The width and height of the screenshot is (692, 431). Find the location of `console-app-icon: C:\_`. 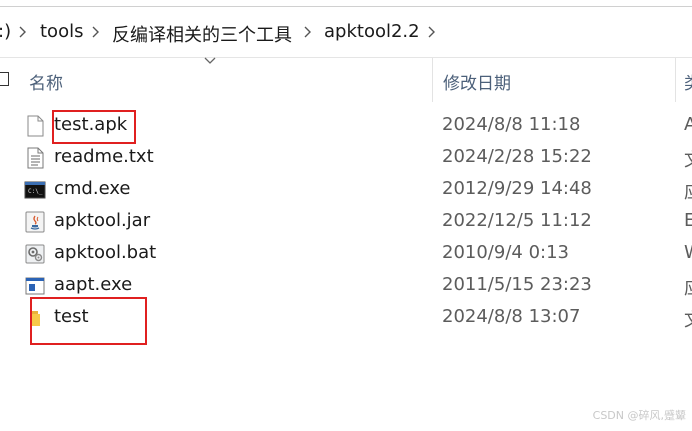

console-app-icon: C:\_ is located at coordinates (35, 190).